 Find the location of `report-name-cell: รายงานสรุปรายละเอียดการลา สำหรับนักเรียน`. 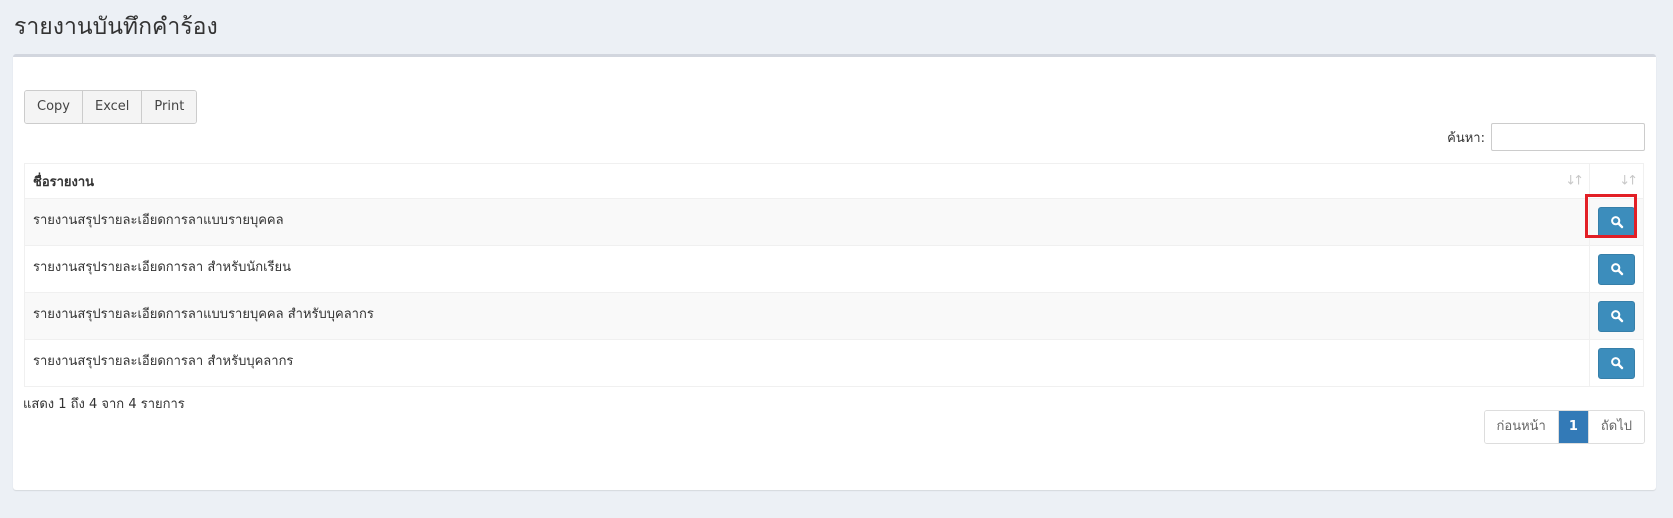

report-name-cell: รายงานสรุปรายละเอียดการลา สำหรับนักเรียน is located at coordinates (807, 269).